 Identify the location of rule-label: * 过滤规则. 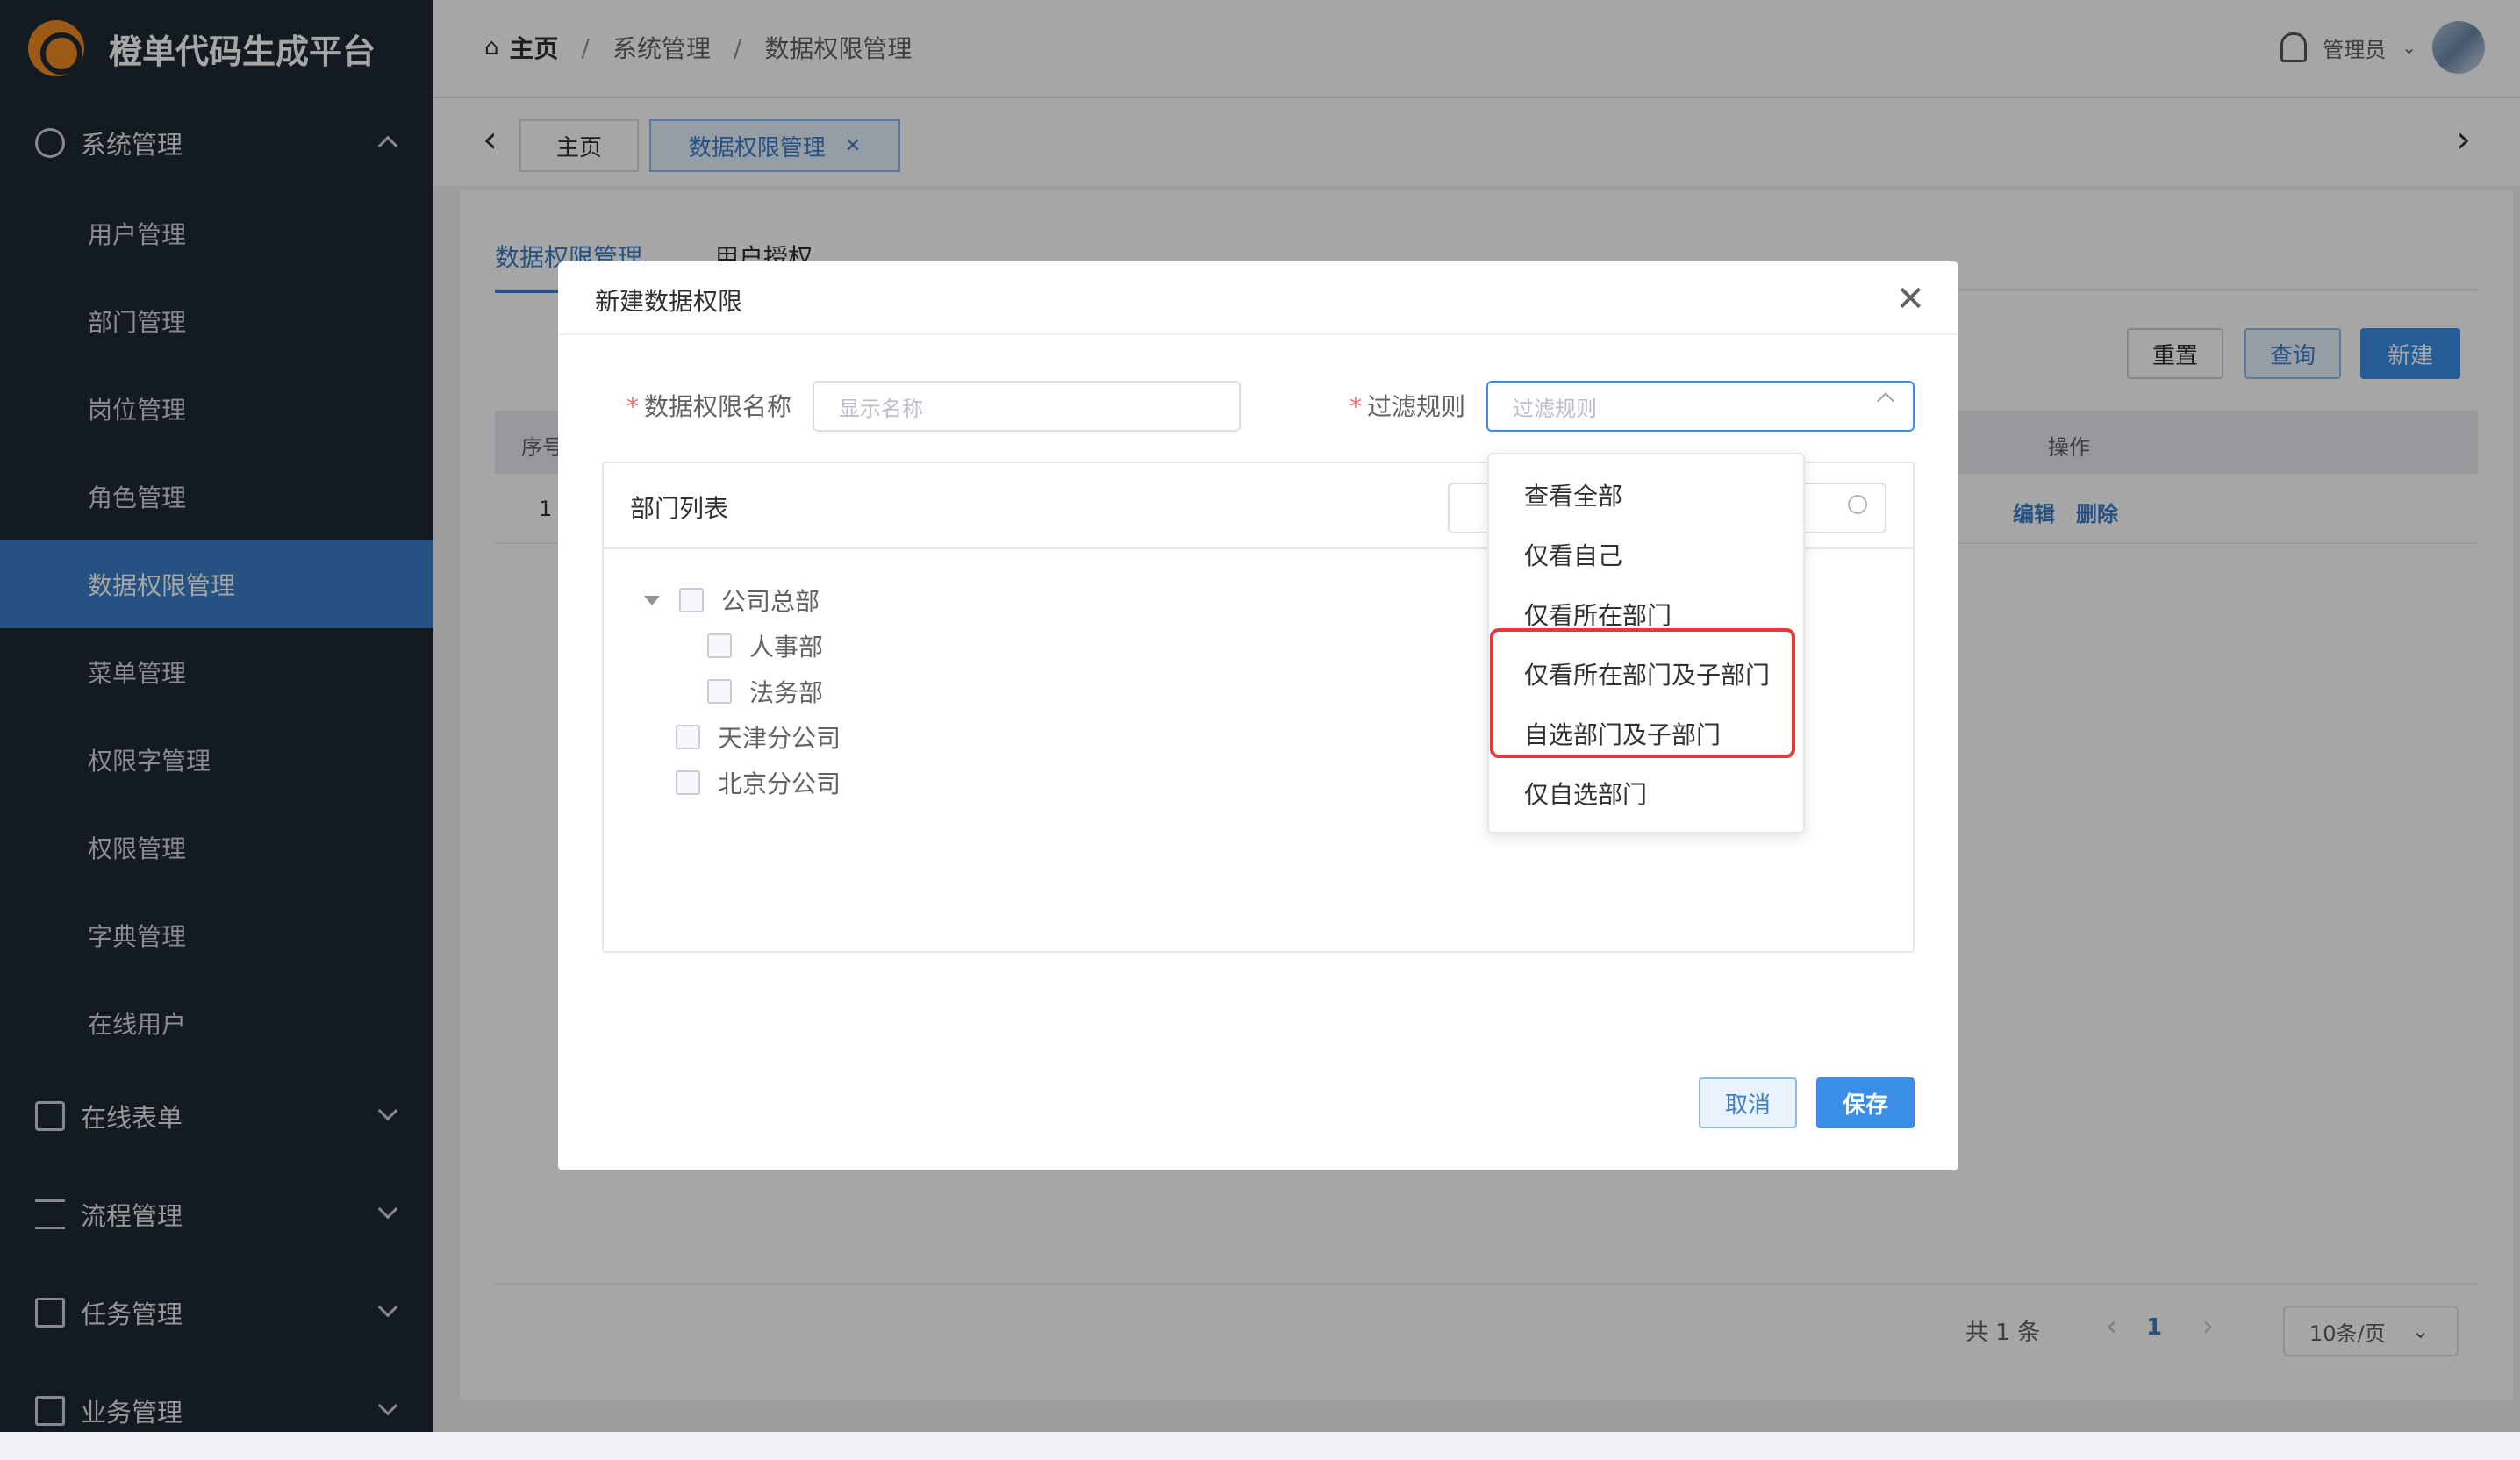
(1407, 405).